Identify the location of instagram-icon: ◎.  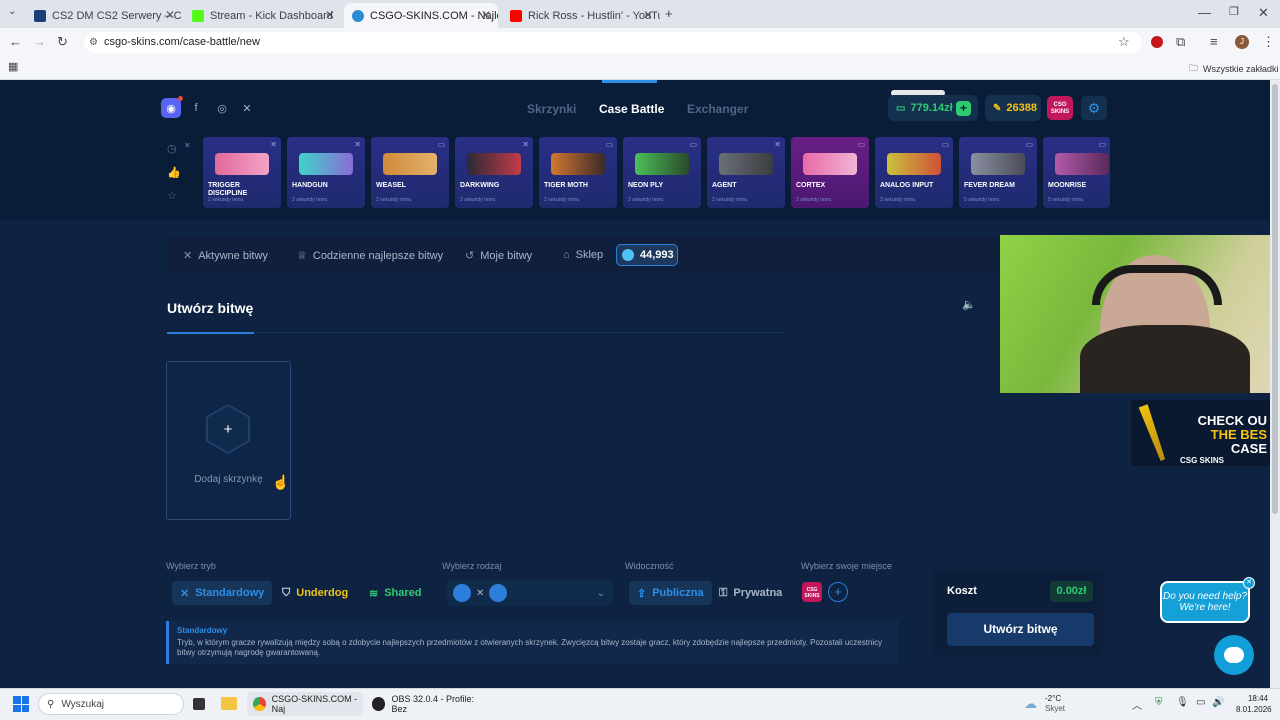
(222, 108).